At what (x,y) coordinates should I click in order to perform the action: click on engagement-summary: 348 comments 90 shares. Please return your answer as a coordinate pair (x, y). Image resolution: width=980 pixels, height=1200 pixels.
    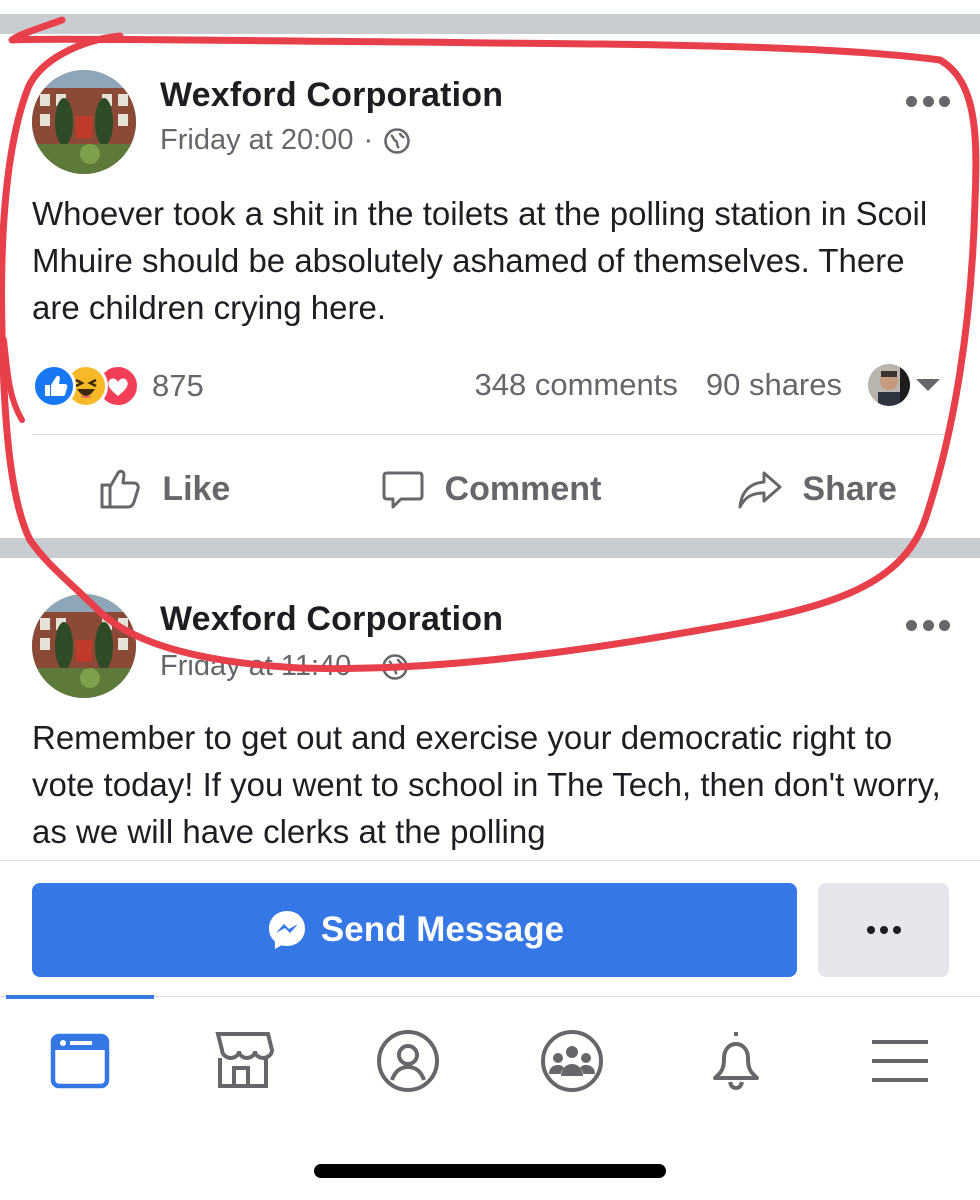
    Looking at the image, I should click on (707, 385).